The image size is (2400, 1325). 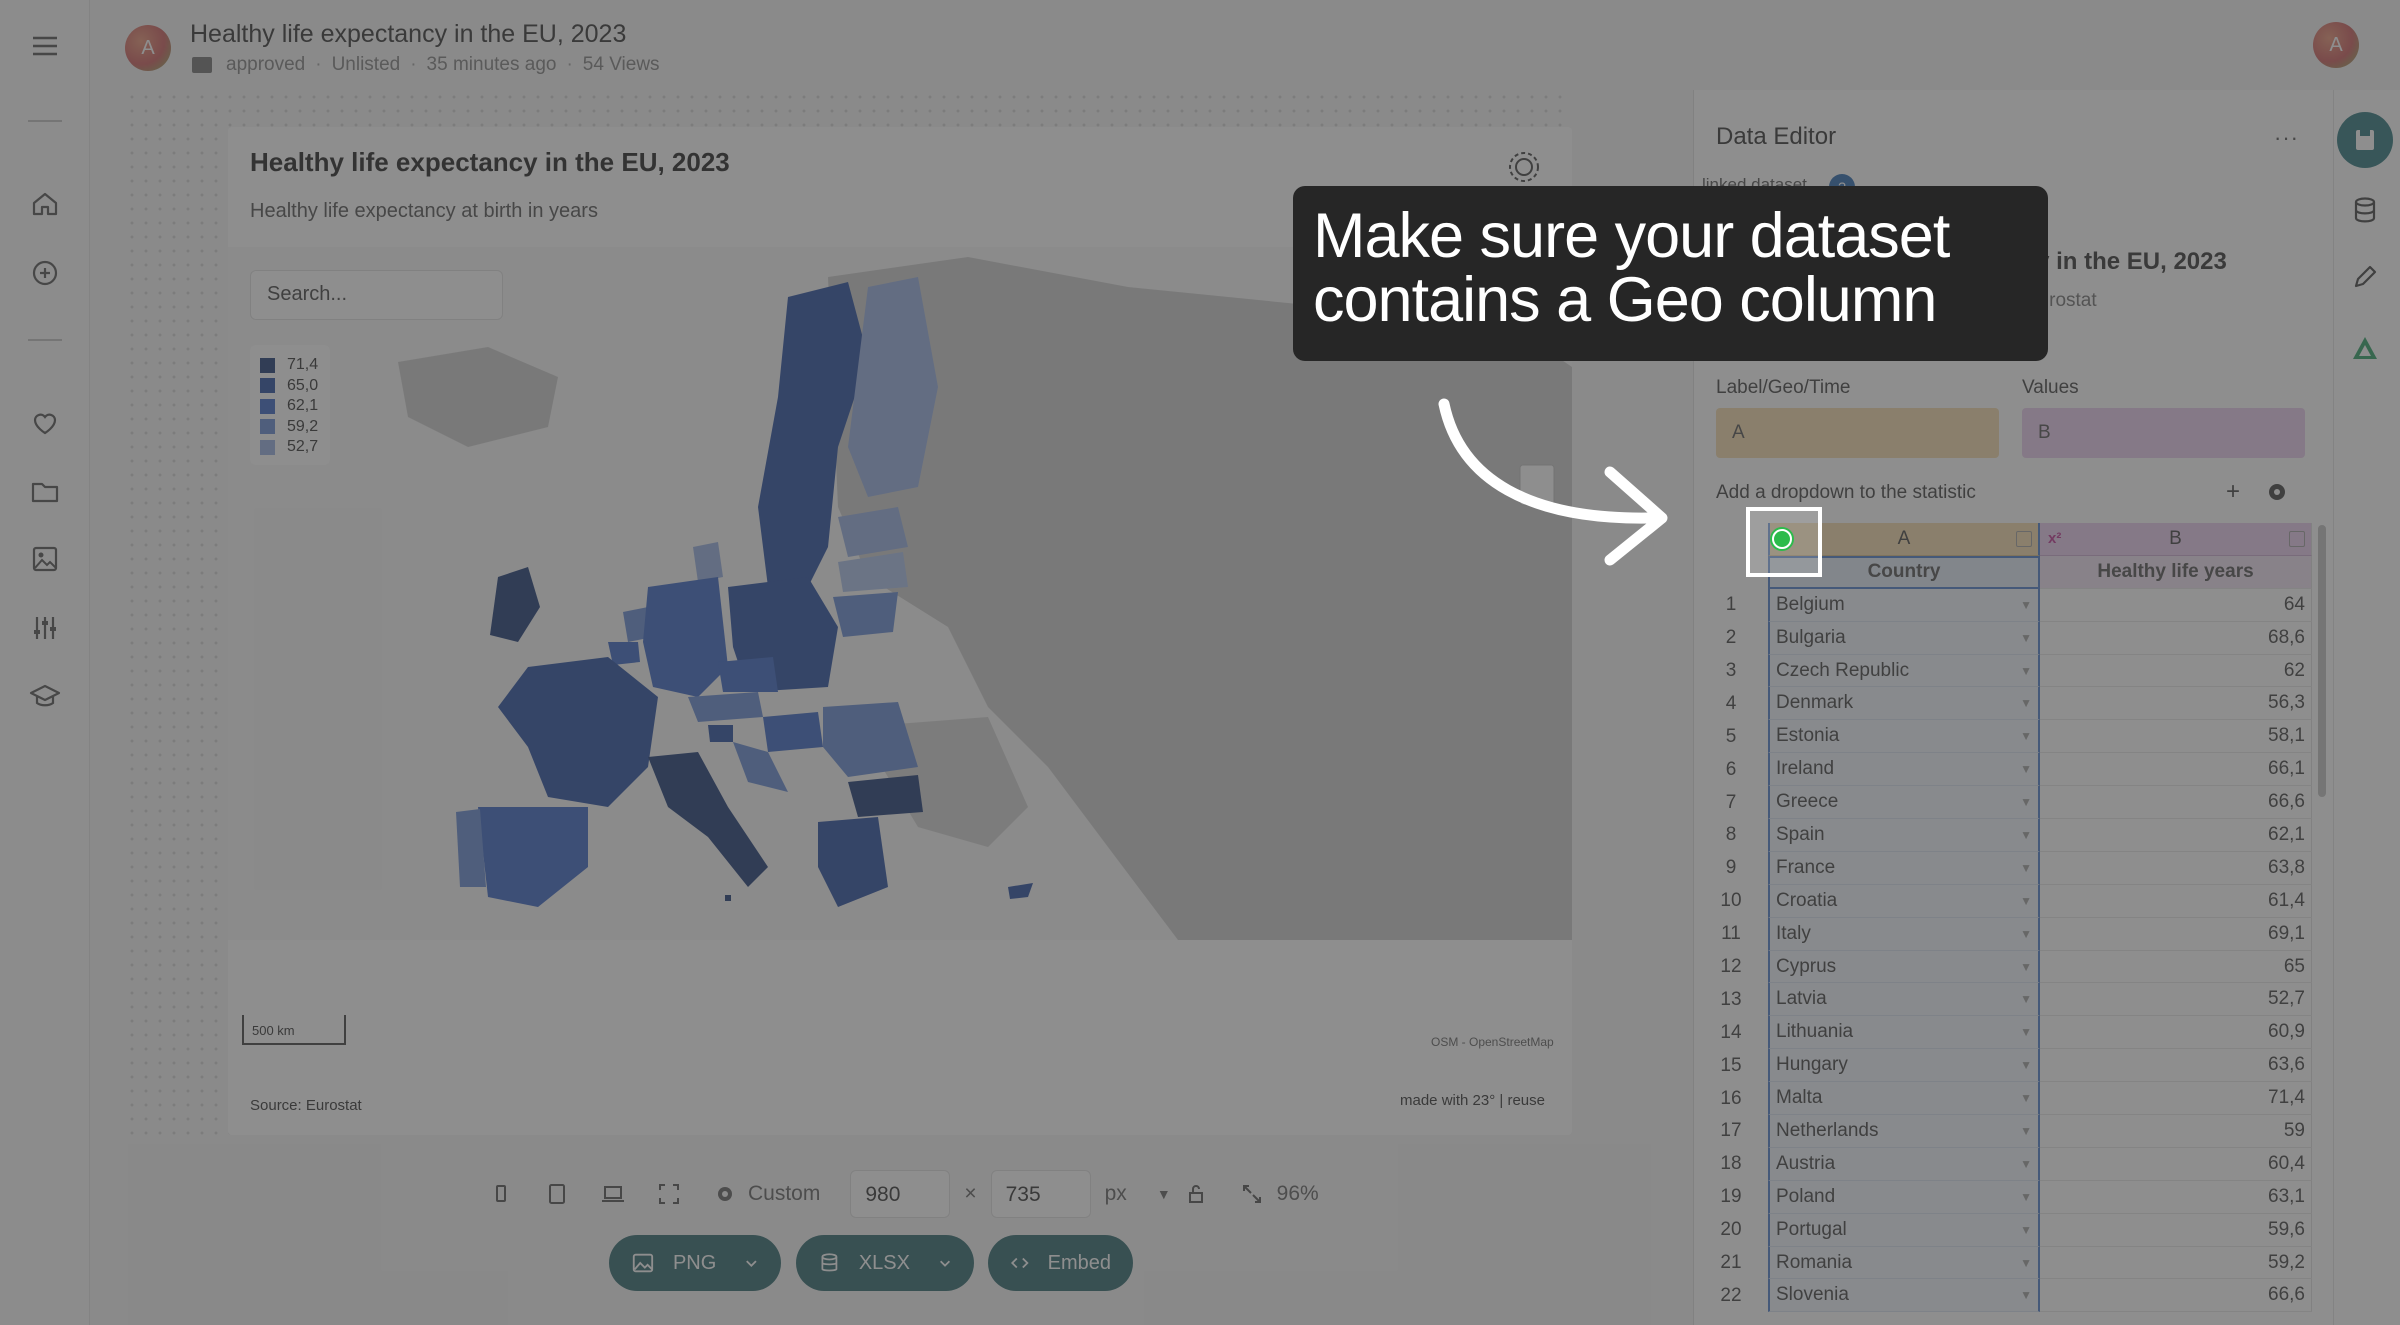 What do you see at coordinates (695, 1263) in the screenshot?
I see `png-export-button: PNG` at bounding box center [695, 1263].